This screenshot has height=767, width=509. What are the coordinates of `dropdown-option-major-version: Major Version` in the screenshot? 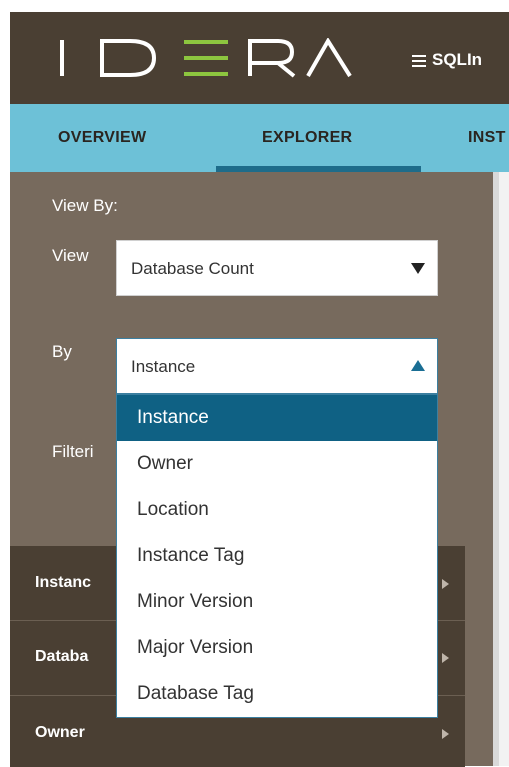 It's located at (277, 648).